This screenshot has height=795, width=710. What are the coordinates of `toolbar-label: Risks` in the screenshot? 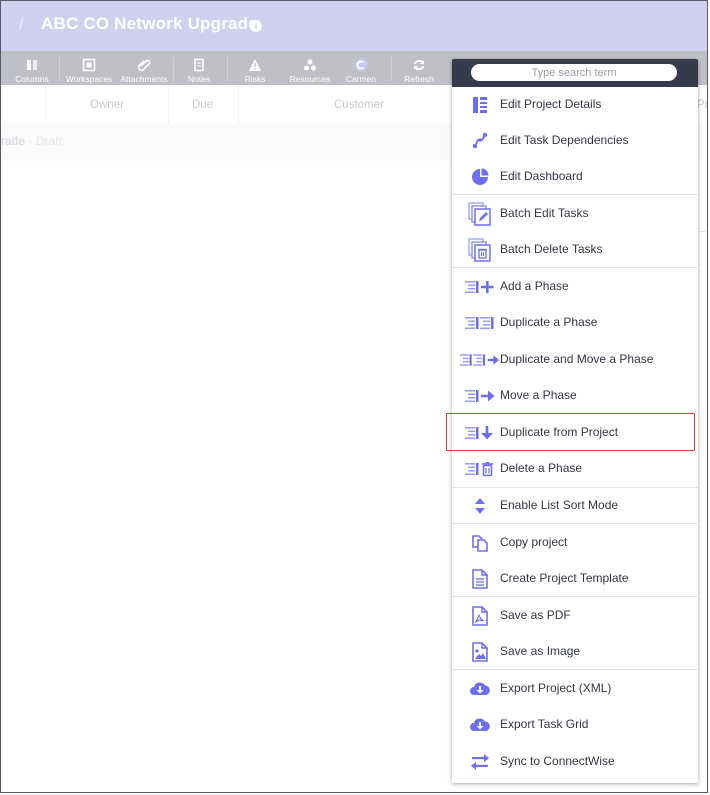 It's located at (255, 79).